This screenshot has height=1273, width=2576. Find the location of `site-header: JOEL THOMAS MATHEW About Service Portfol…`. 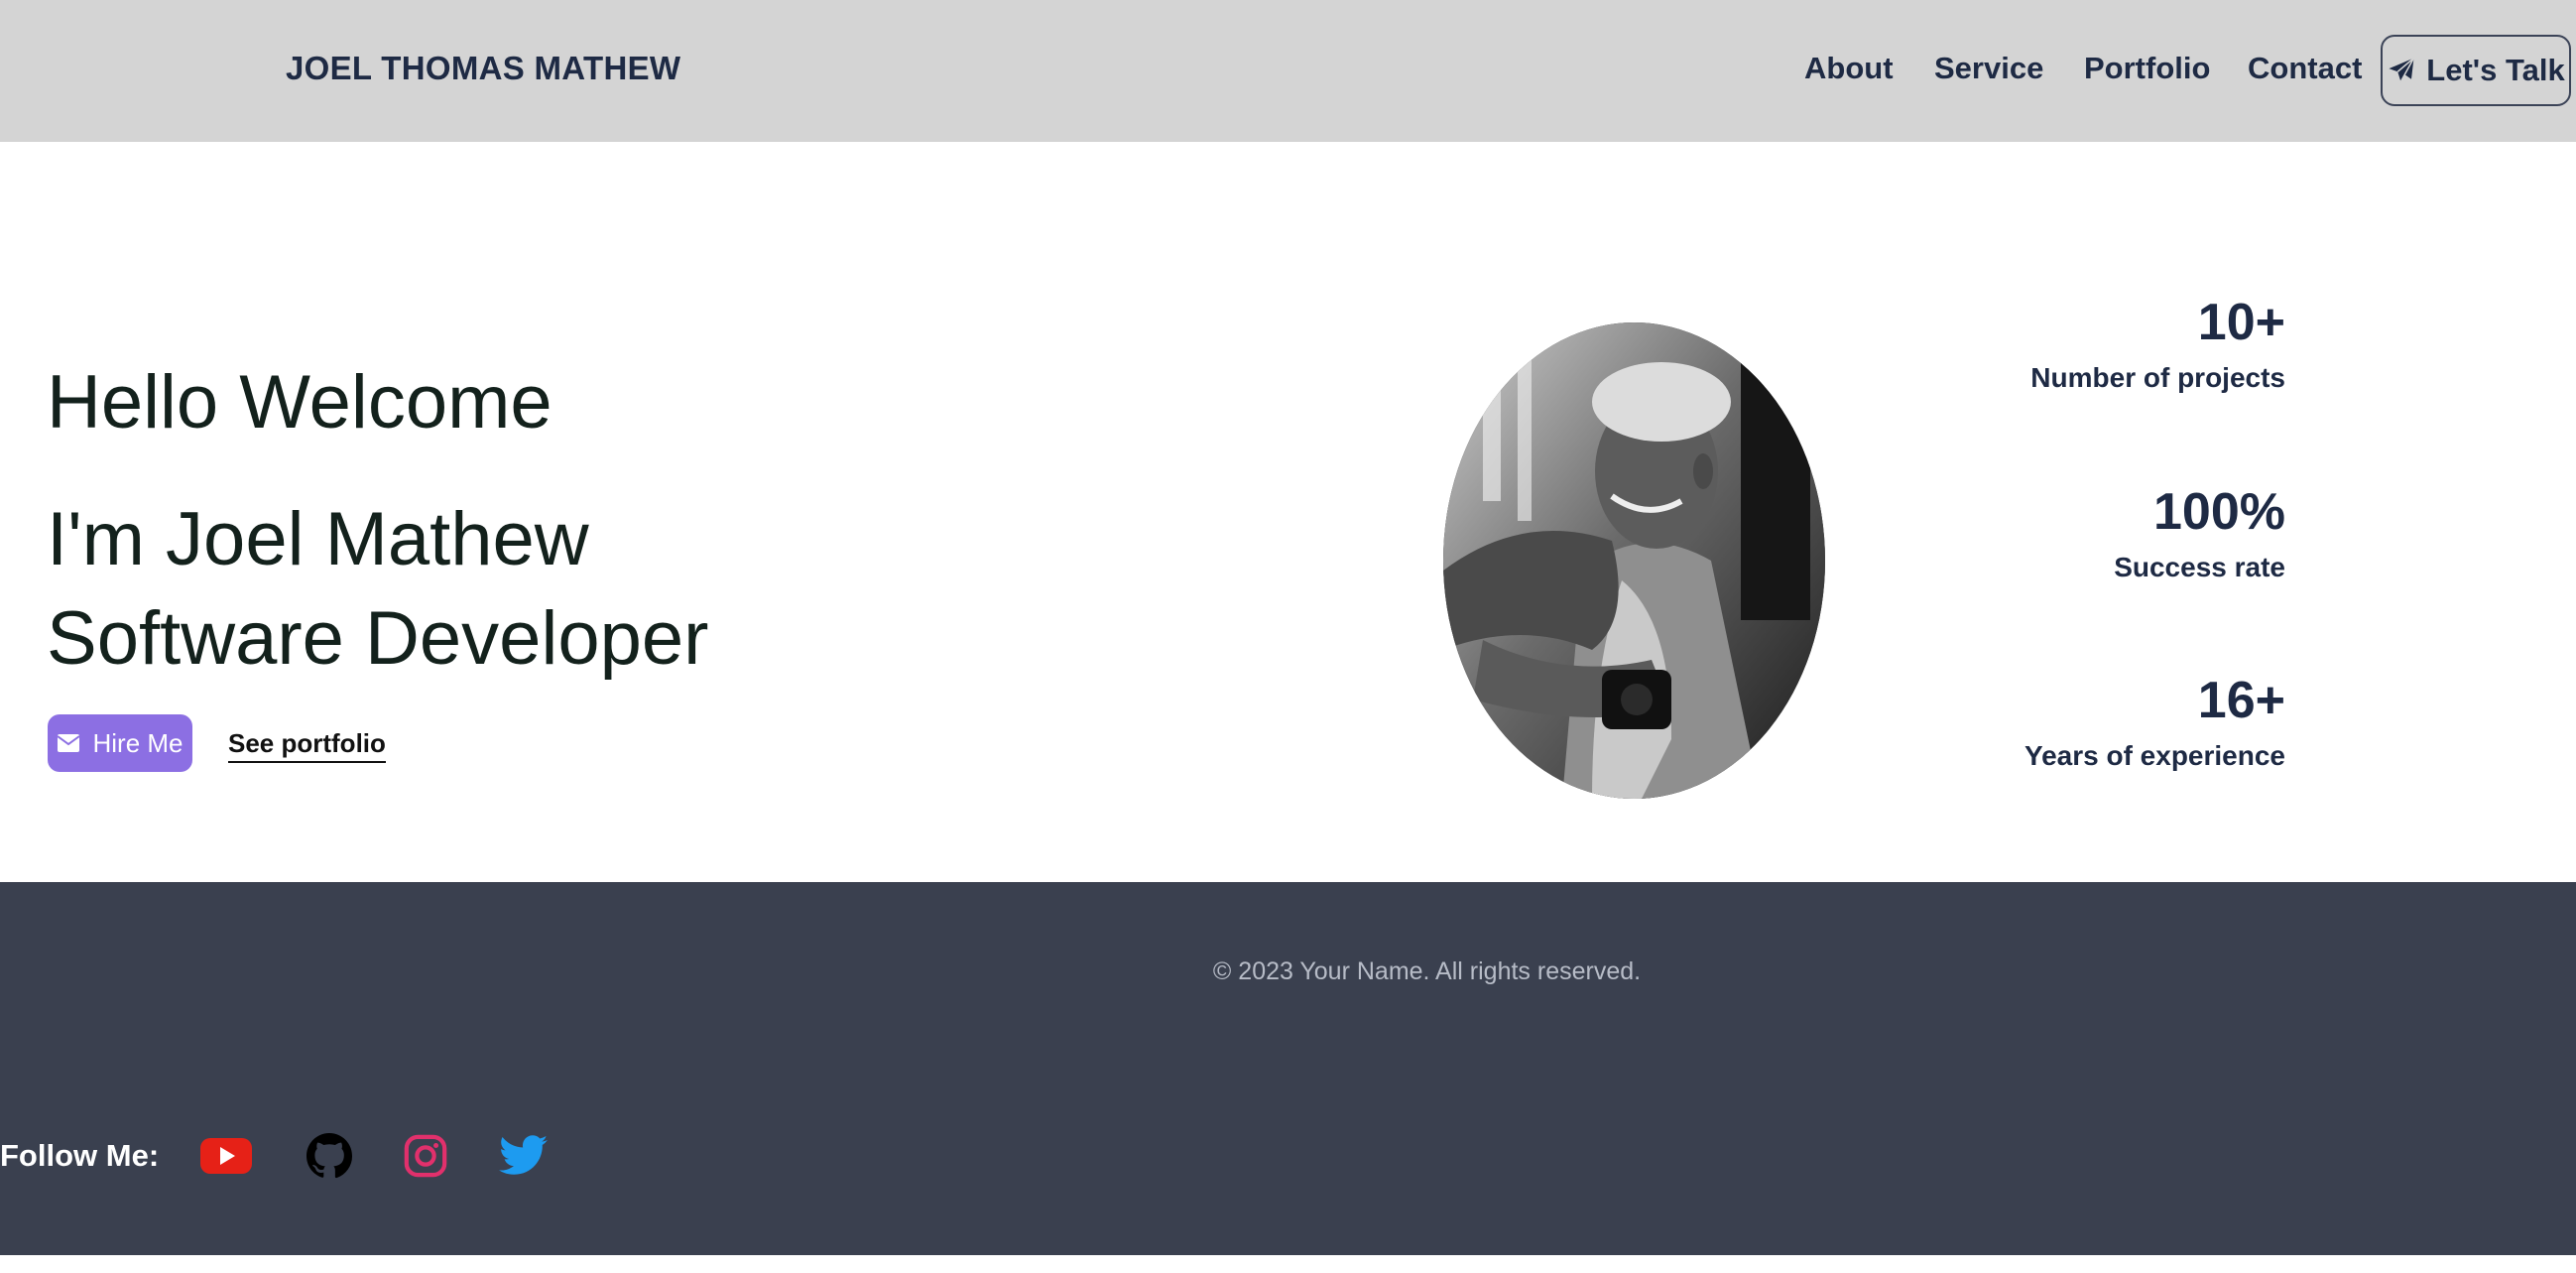

site-header: JOEL THOMAS MATHEW About Service Portfol… is located at coordinates (1288, 71).